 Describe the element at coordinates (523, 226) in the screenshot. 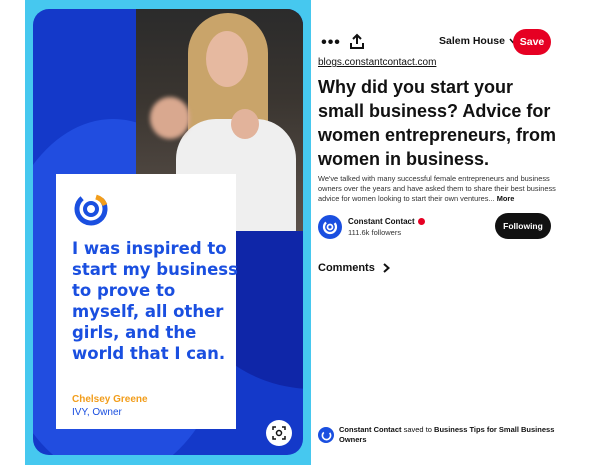

I see `following-button: Following` at that location.